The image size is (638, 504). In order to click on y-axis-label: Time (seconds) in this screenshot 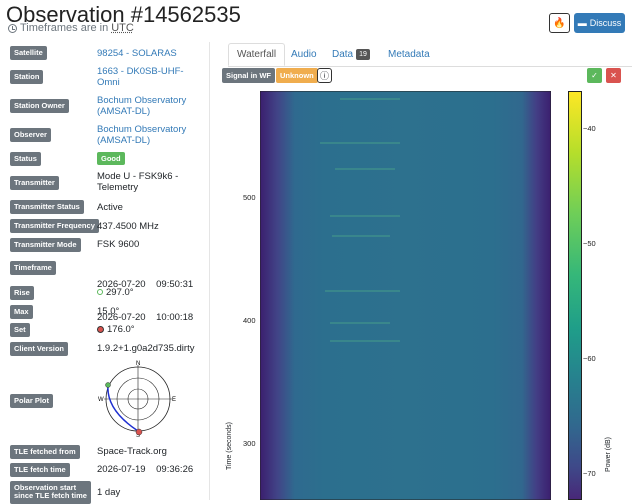, I will do `click(229, 446)`.